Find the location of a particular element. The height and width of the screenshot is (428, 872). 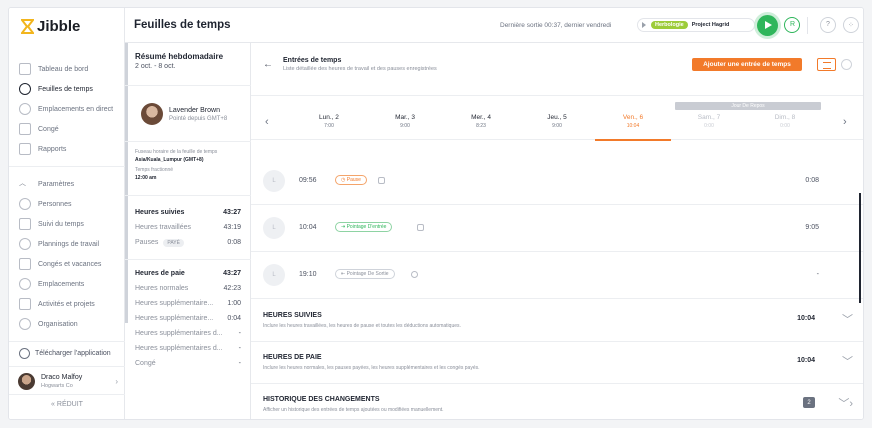

history-icon is located at coordinates (414, 274).